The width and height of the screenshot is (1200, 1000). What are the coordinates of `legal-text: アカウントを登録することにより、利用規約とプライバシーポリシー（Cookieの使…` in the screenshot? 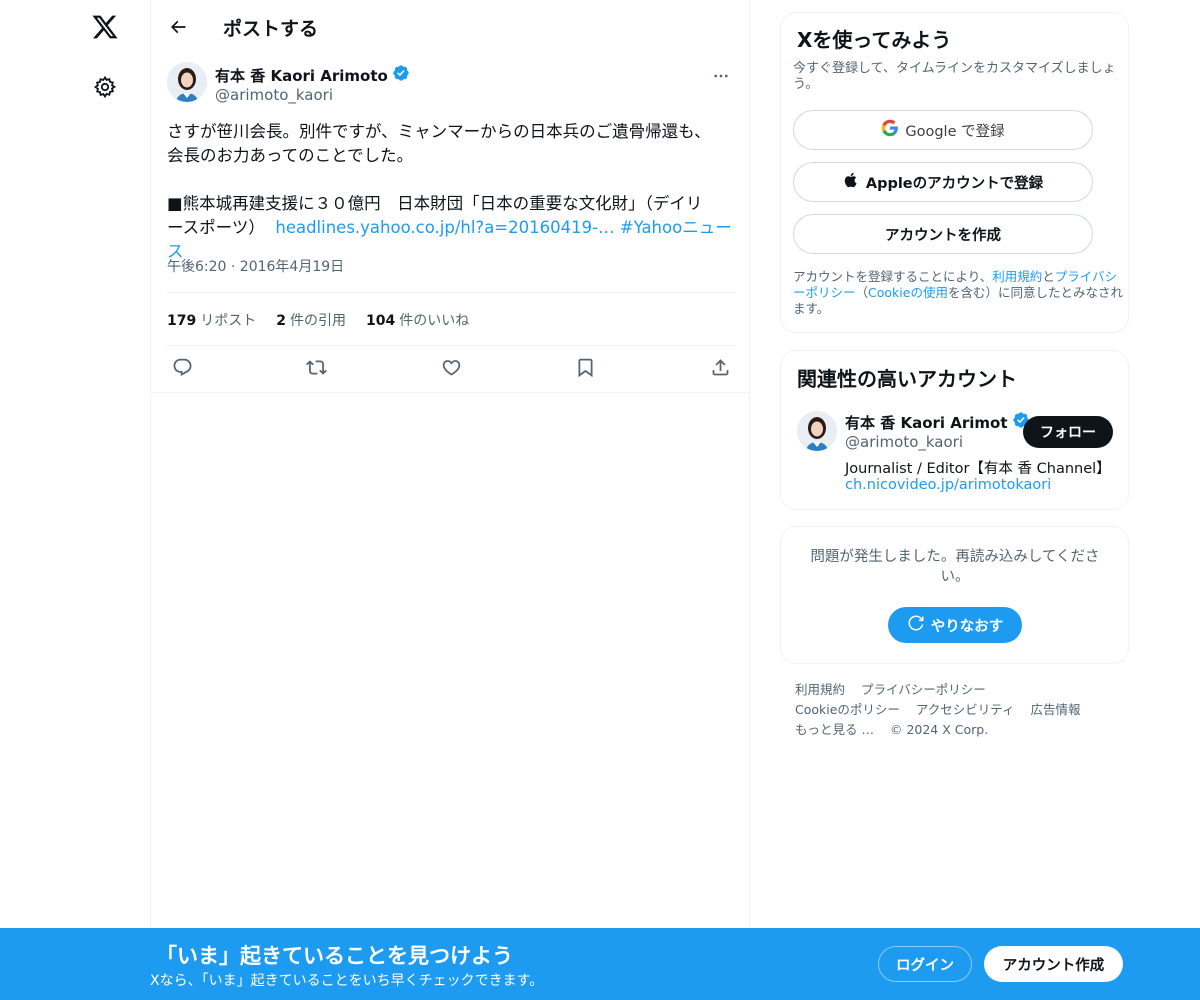 It's located at (958, 293).